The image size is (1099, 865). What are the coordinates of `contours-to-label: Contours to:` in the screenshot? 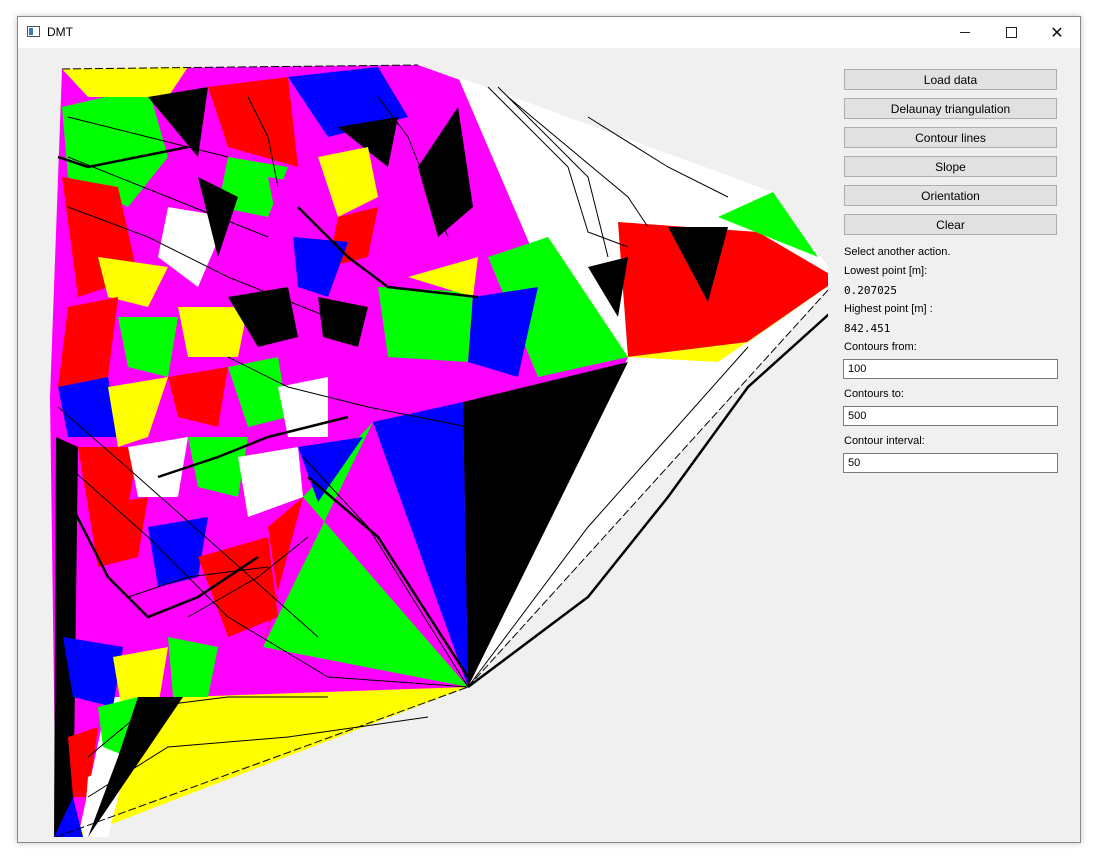 It's located at (874, 394).